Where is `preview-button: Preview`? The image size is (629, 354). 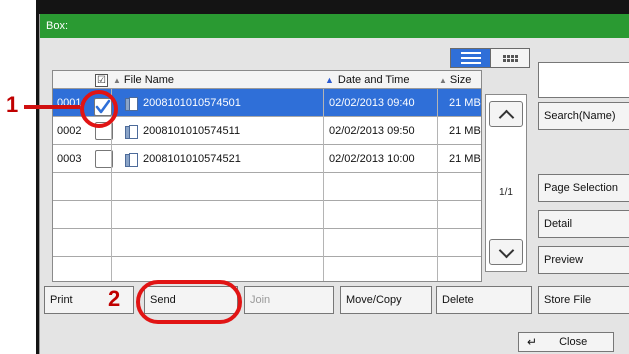 preview-button: Preview is located at coordinates (583, 260).